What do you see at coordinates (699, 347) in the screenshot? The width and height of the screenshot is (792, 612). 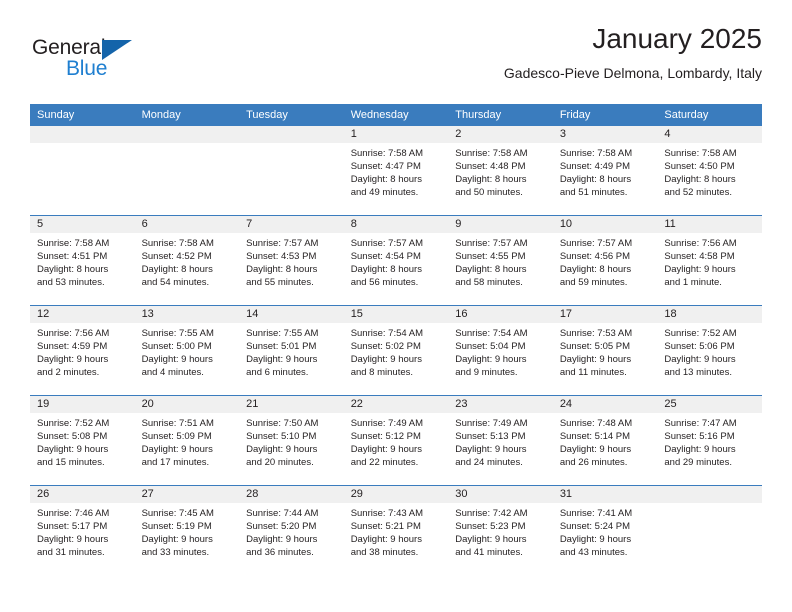 I see `sunset-time: Sunset: 5:06 PM` at bounding box center [699, 347].